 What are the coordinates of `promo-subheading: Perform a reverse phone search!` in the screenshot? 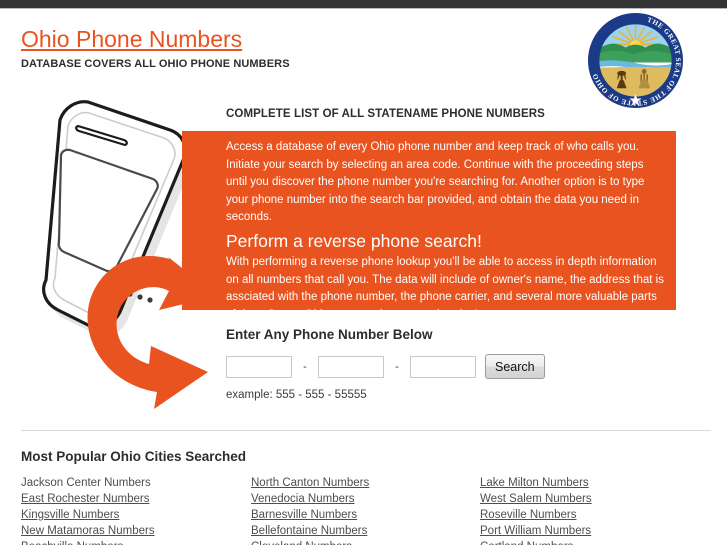 It's located at (354, 240).